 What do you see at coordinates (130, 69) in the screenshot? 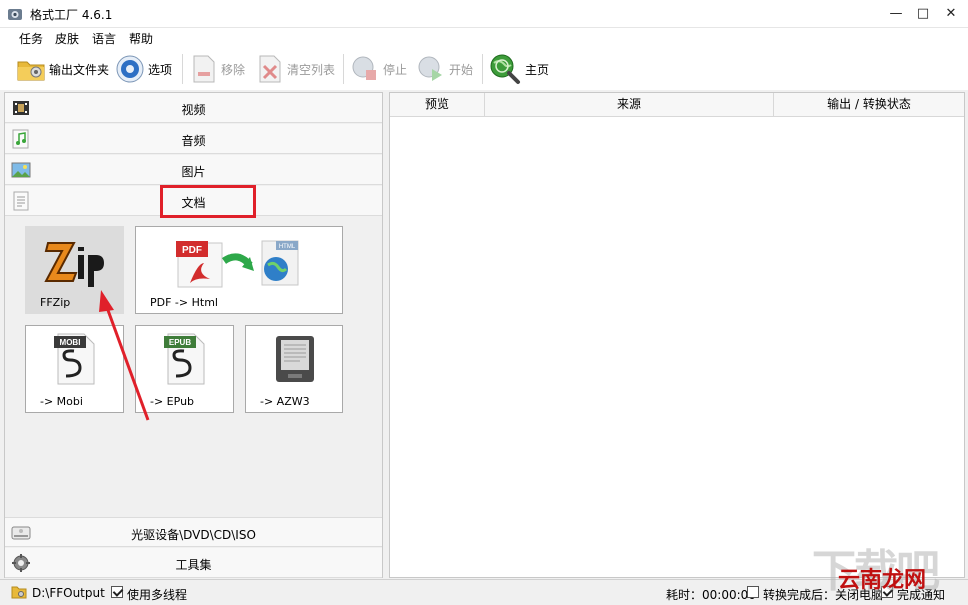
I see `options-gear-icon` at bounding box center [130, 69].